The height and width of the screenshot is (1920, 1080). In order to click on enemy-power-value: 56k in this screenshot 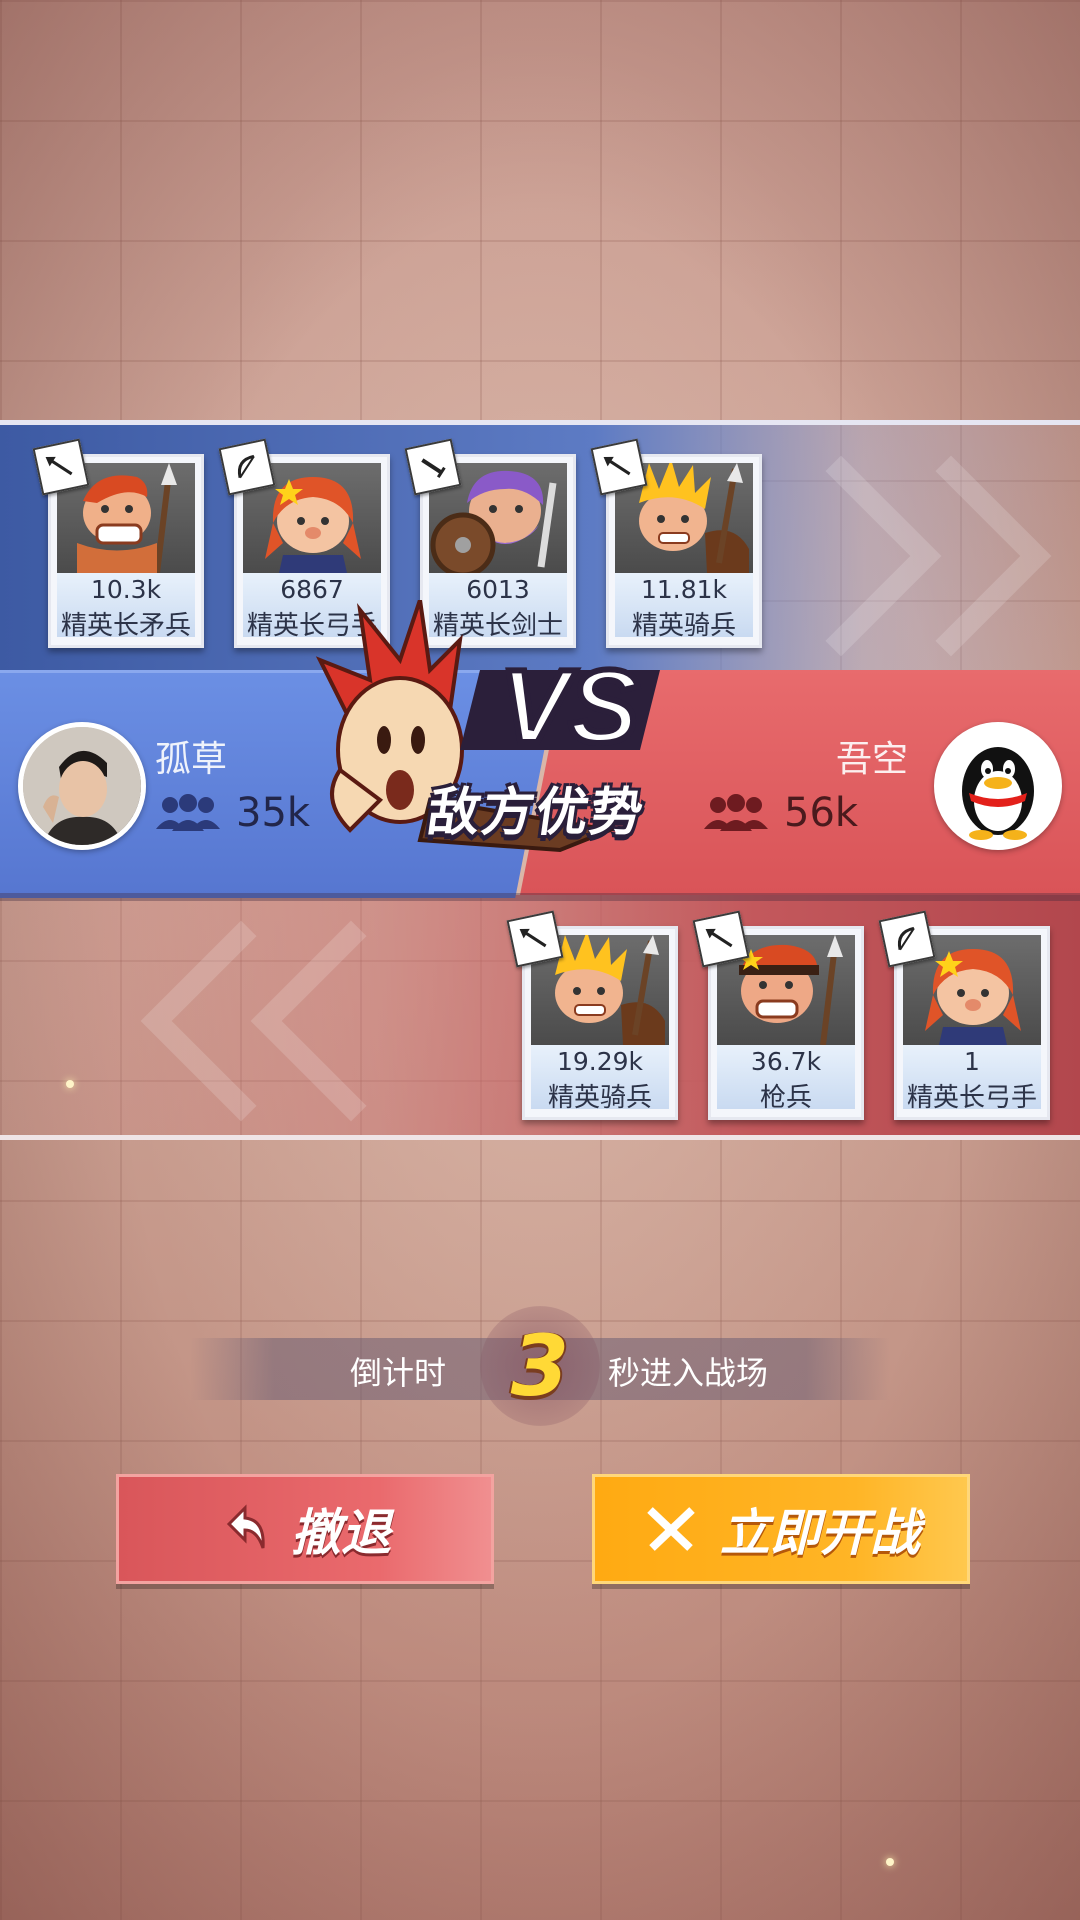, I will do `click(821, 813)`.